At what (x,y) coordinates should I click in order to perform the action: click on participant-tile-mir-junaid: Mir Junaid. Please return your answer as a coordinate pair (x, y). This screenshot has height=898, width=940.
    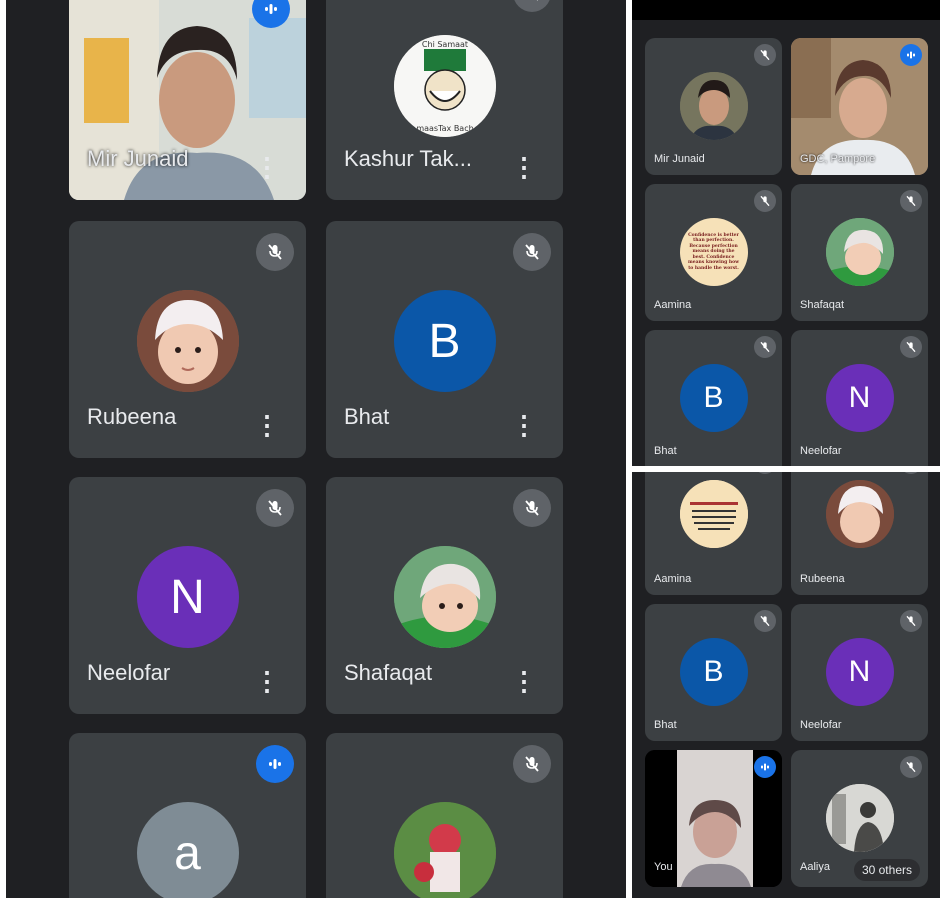
    Looking at the image, I should click on (713, 106).